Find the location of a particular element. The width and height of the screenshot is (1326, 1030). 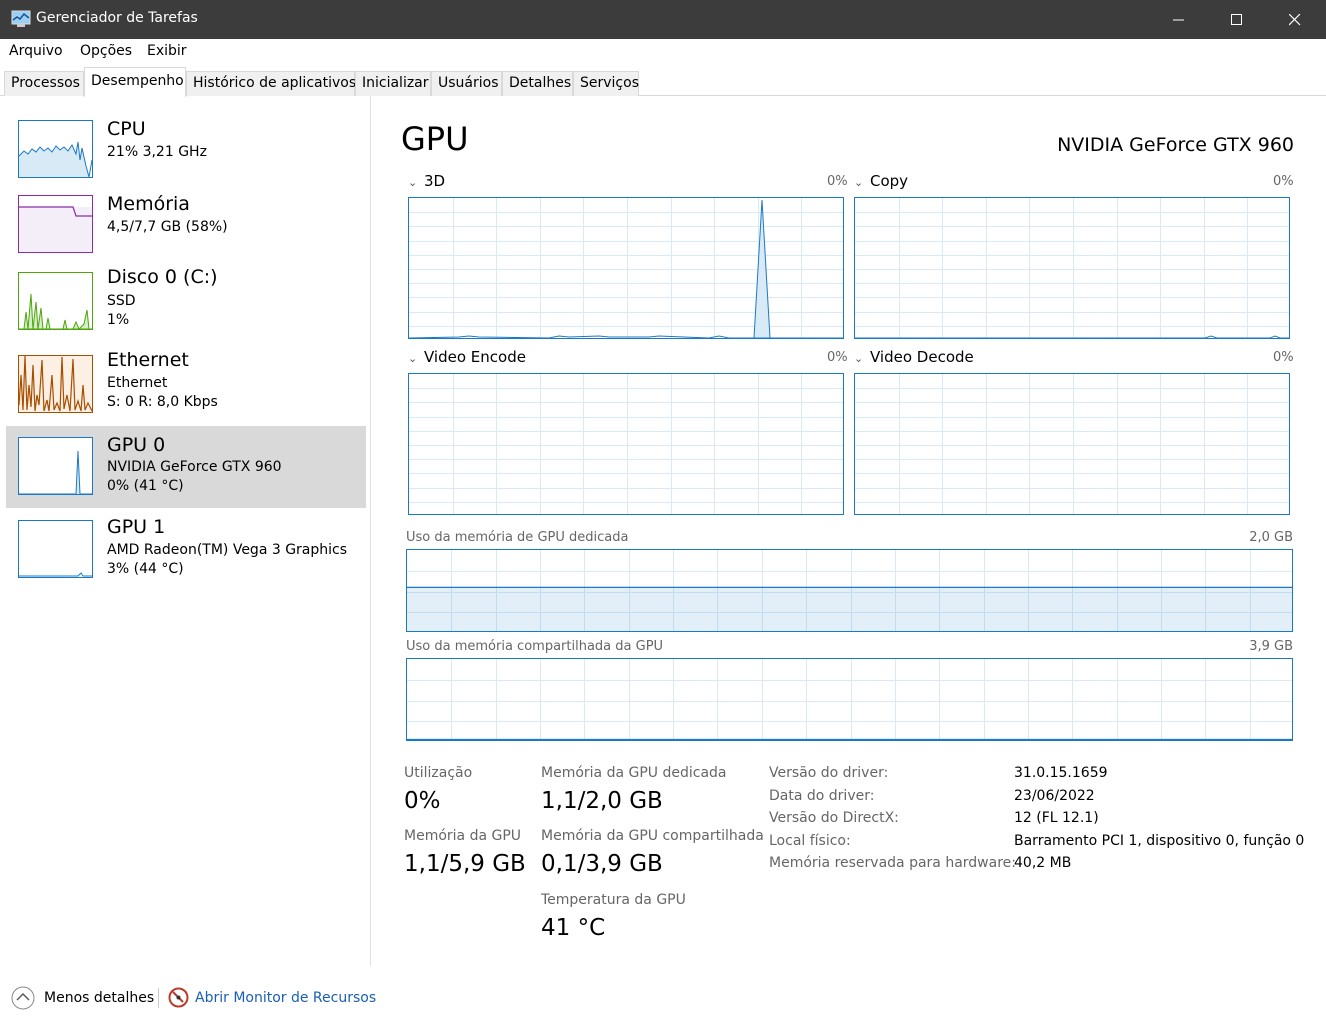

sidebar-disco-usage: 1% is located at coordinates (118, 320).